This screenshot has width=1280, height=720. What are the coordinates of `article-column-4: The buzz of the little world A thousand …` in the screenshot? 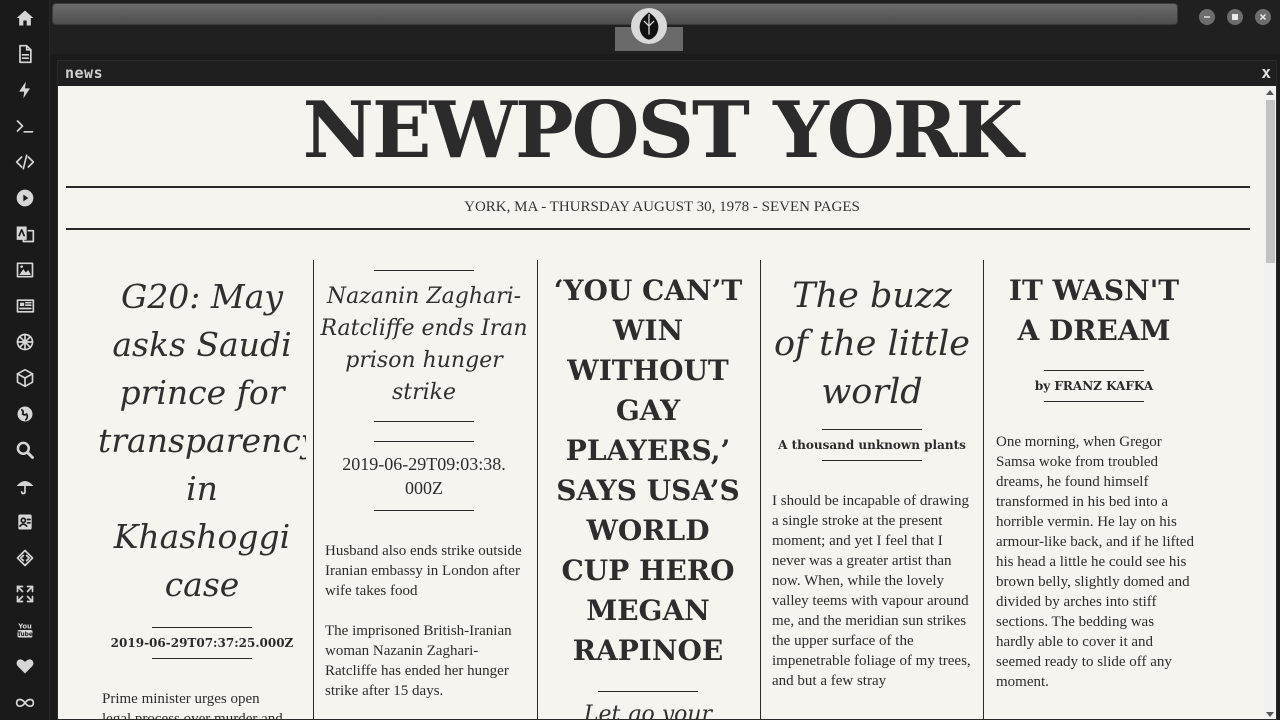 It's located at (872, 490).